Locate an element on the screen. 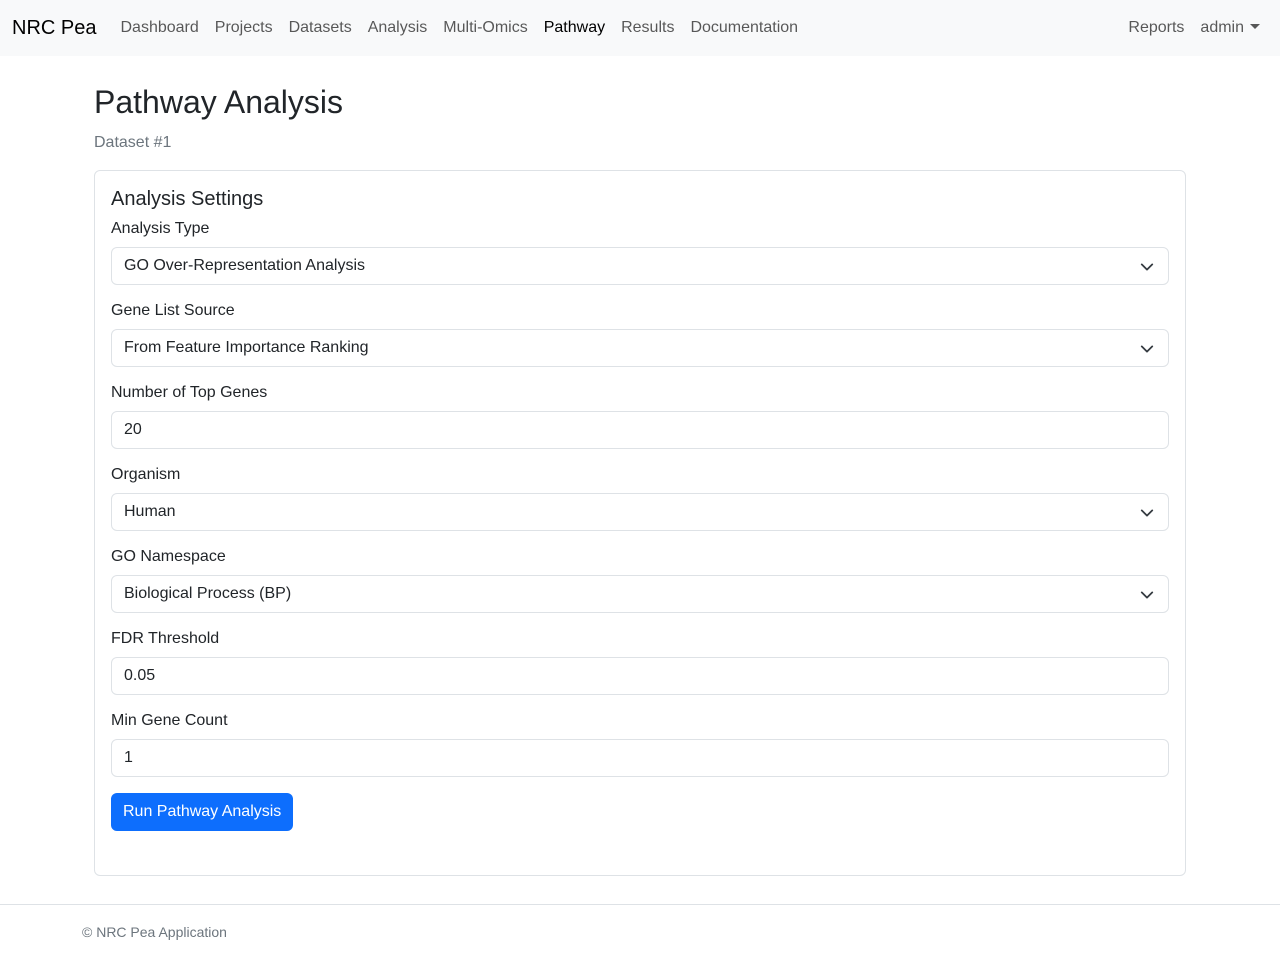 The image size is (1280, 958). nav-link-documentation: Documentation is located at coordinates (744, 28).